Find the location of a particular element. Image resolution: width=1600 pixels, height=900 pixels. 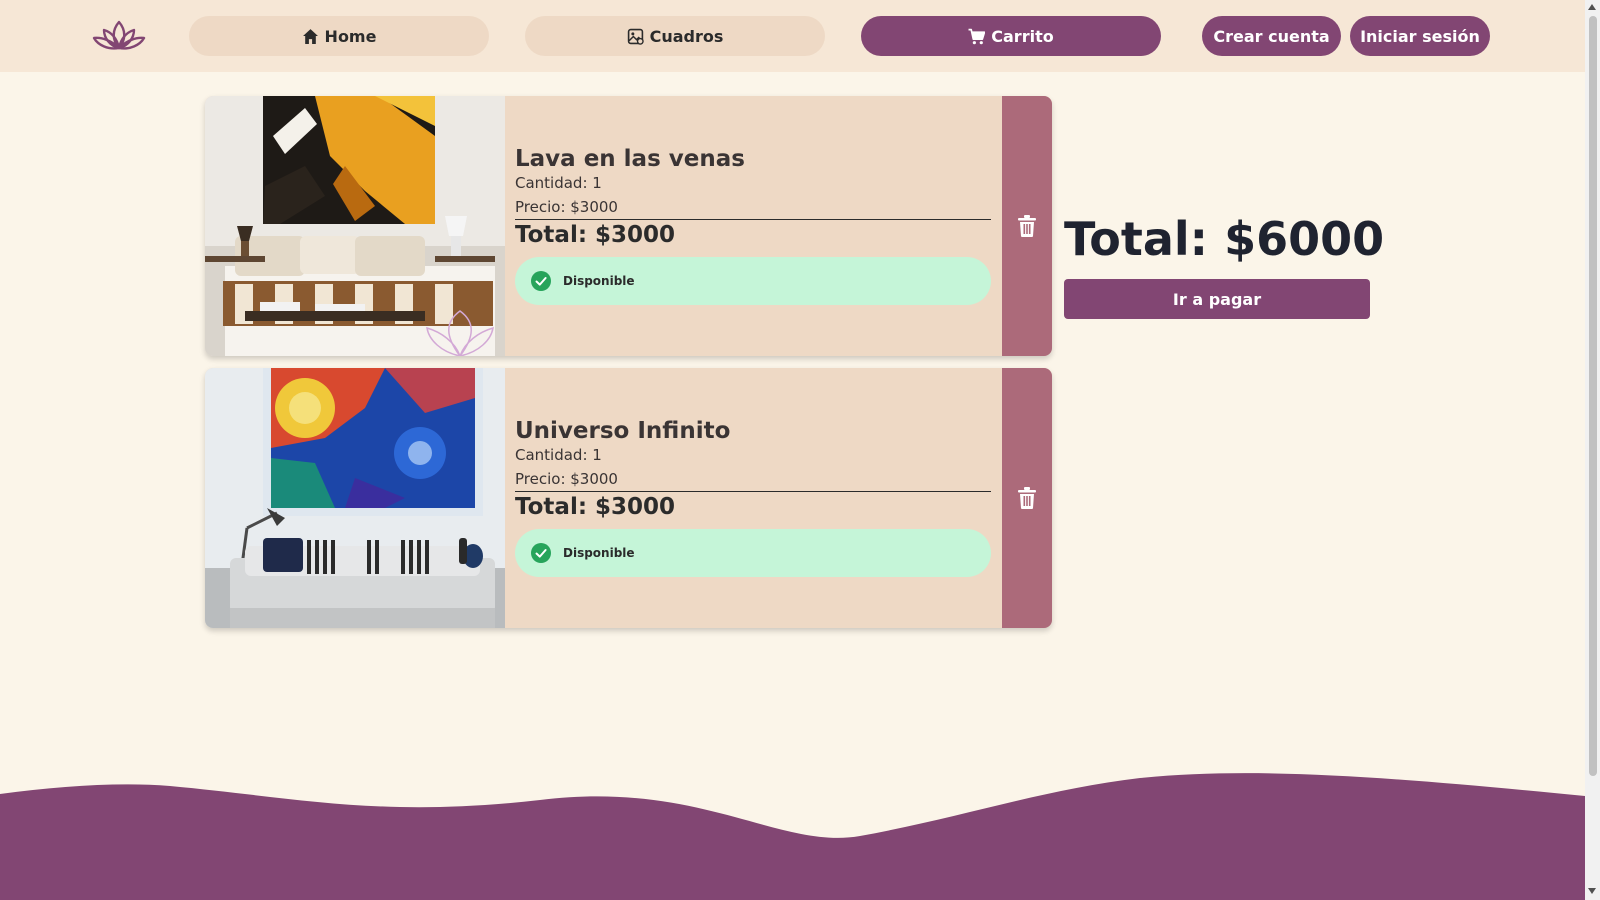

login-button: Iniciar sesión is located at coordinates (1420, 36).